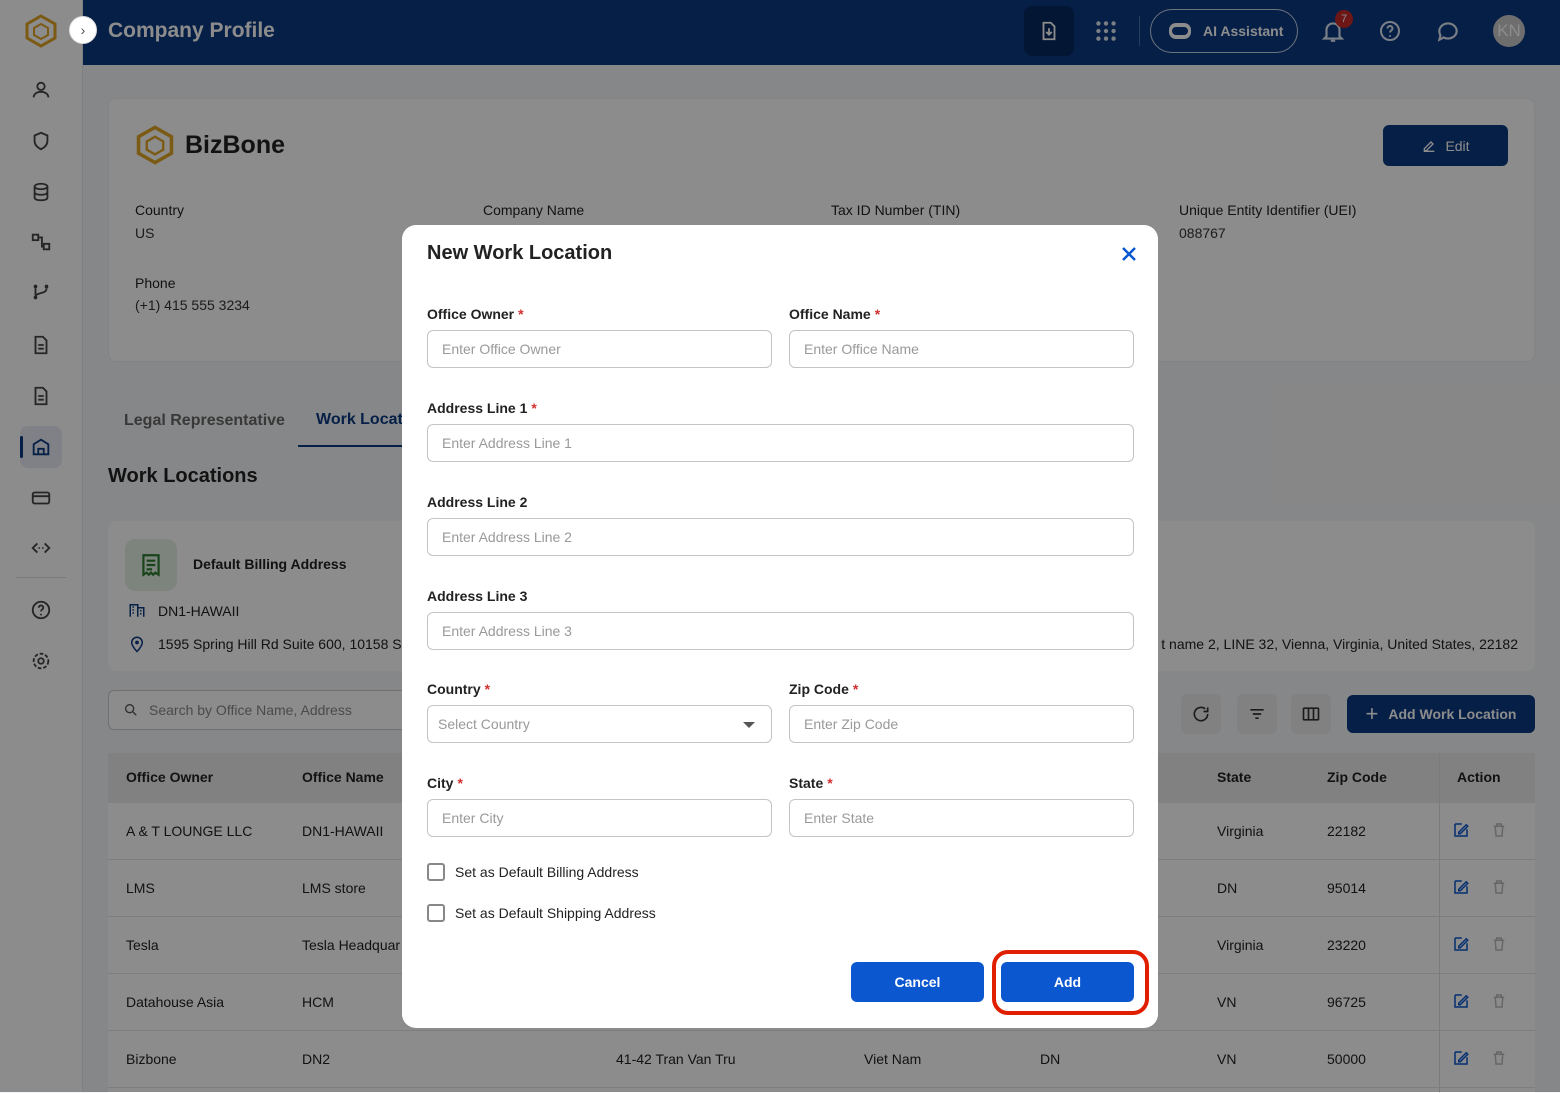 This screenshot has width=1560, height=1093. I want to click on default-shipping-checkbox: Set as Default Shipping Address, so click(541, 913).